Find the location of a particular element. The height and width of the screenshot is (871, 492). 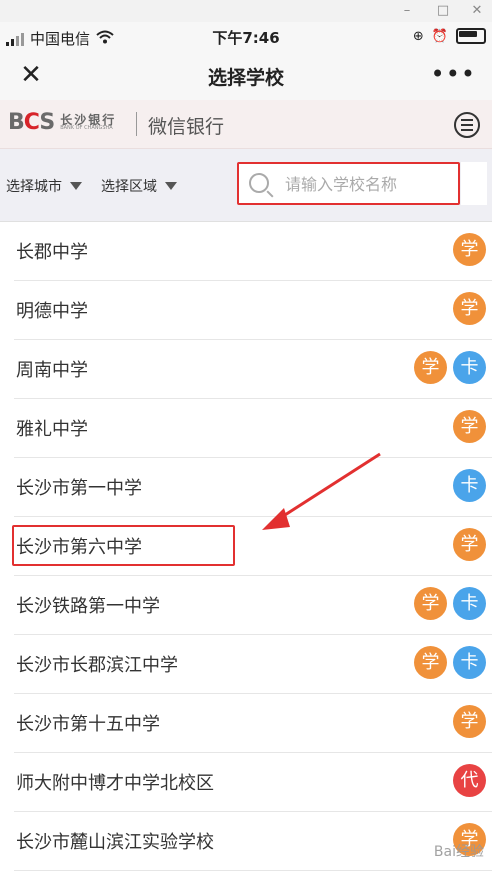

annotation-arrow is located at coordinates (321, 491).